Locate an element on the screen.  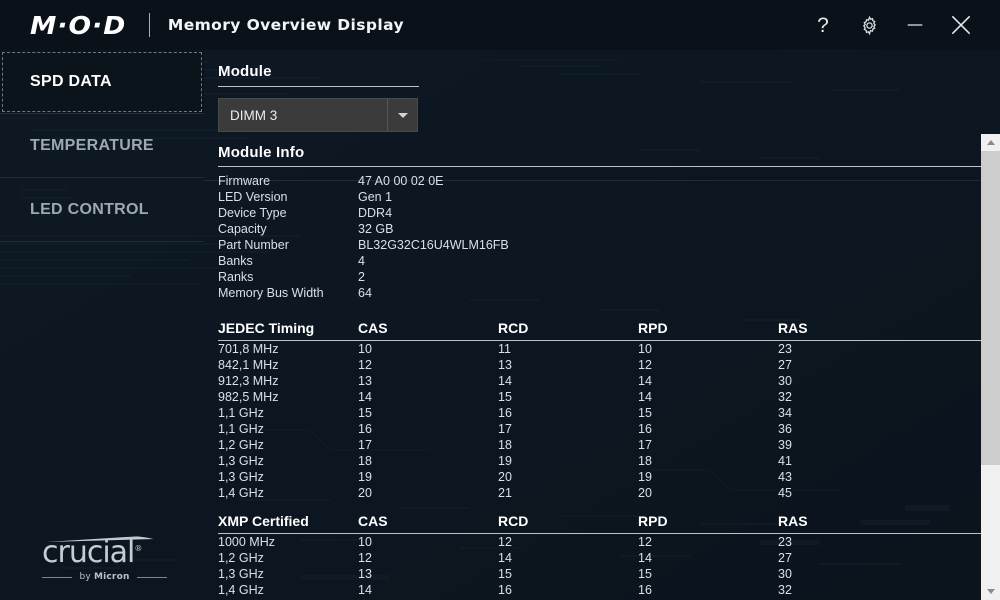
module-dropdown: DIMM 3 is located at coordinates (318, 115).